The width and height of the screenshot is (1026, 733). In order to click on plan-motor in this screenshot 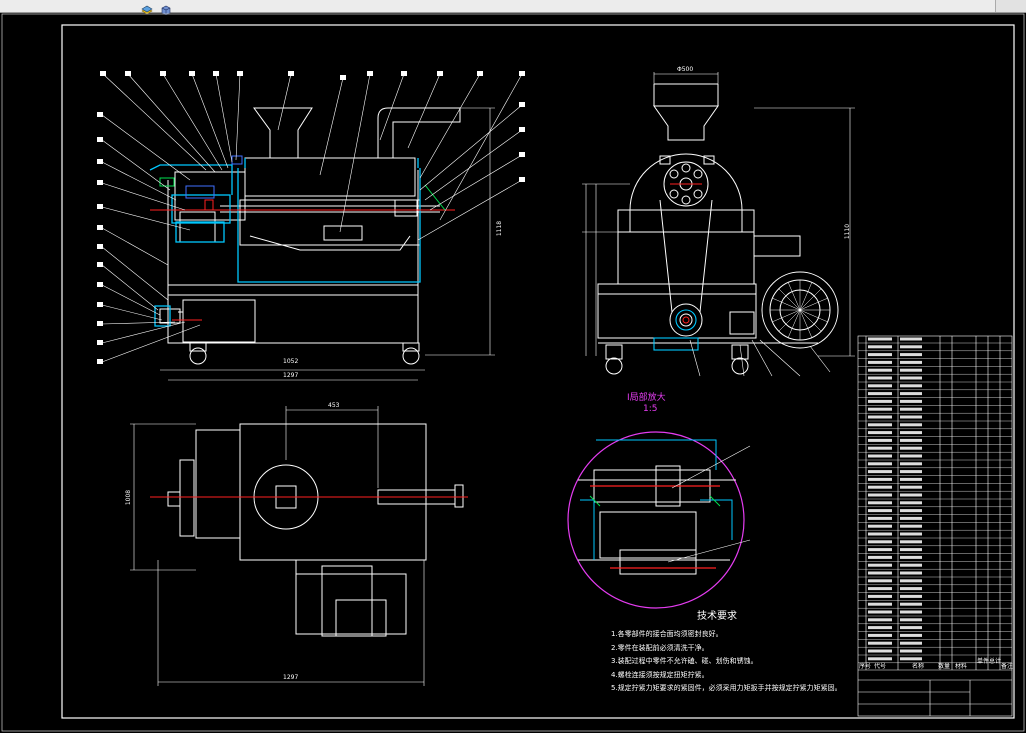, I will do `click(351, 604)`.